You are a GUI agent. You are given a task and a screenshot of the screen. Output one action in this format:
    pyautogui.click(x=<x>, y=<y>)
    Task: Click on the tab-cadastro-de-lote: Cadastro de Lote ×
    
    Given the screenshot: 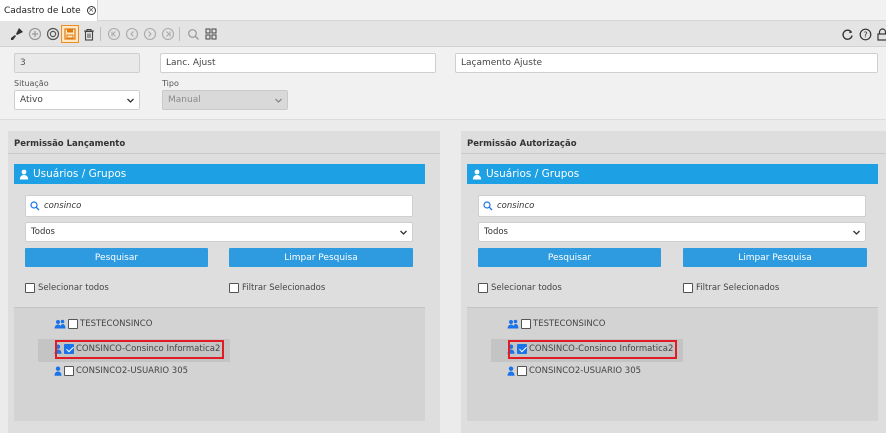 What is the action you would take?
    pyautogui.click(x=49, y=10)
    